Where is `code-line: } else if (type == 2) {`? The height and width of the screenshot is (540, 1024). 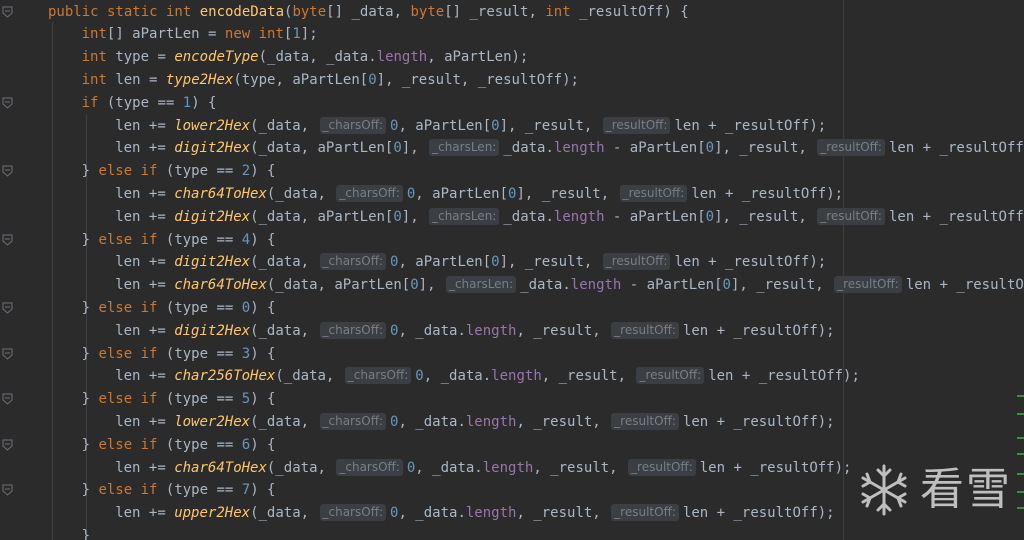
code-line: } else if (type == 2) { is located at coordinates (179, 171).